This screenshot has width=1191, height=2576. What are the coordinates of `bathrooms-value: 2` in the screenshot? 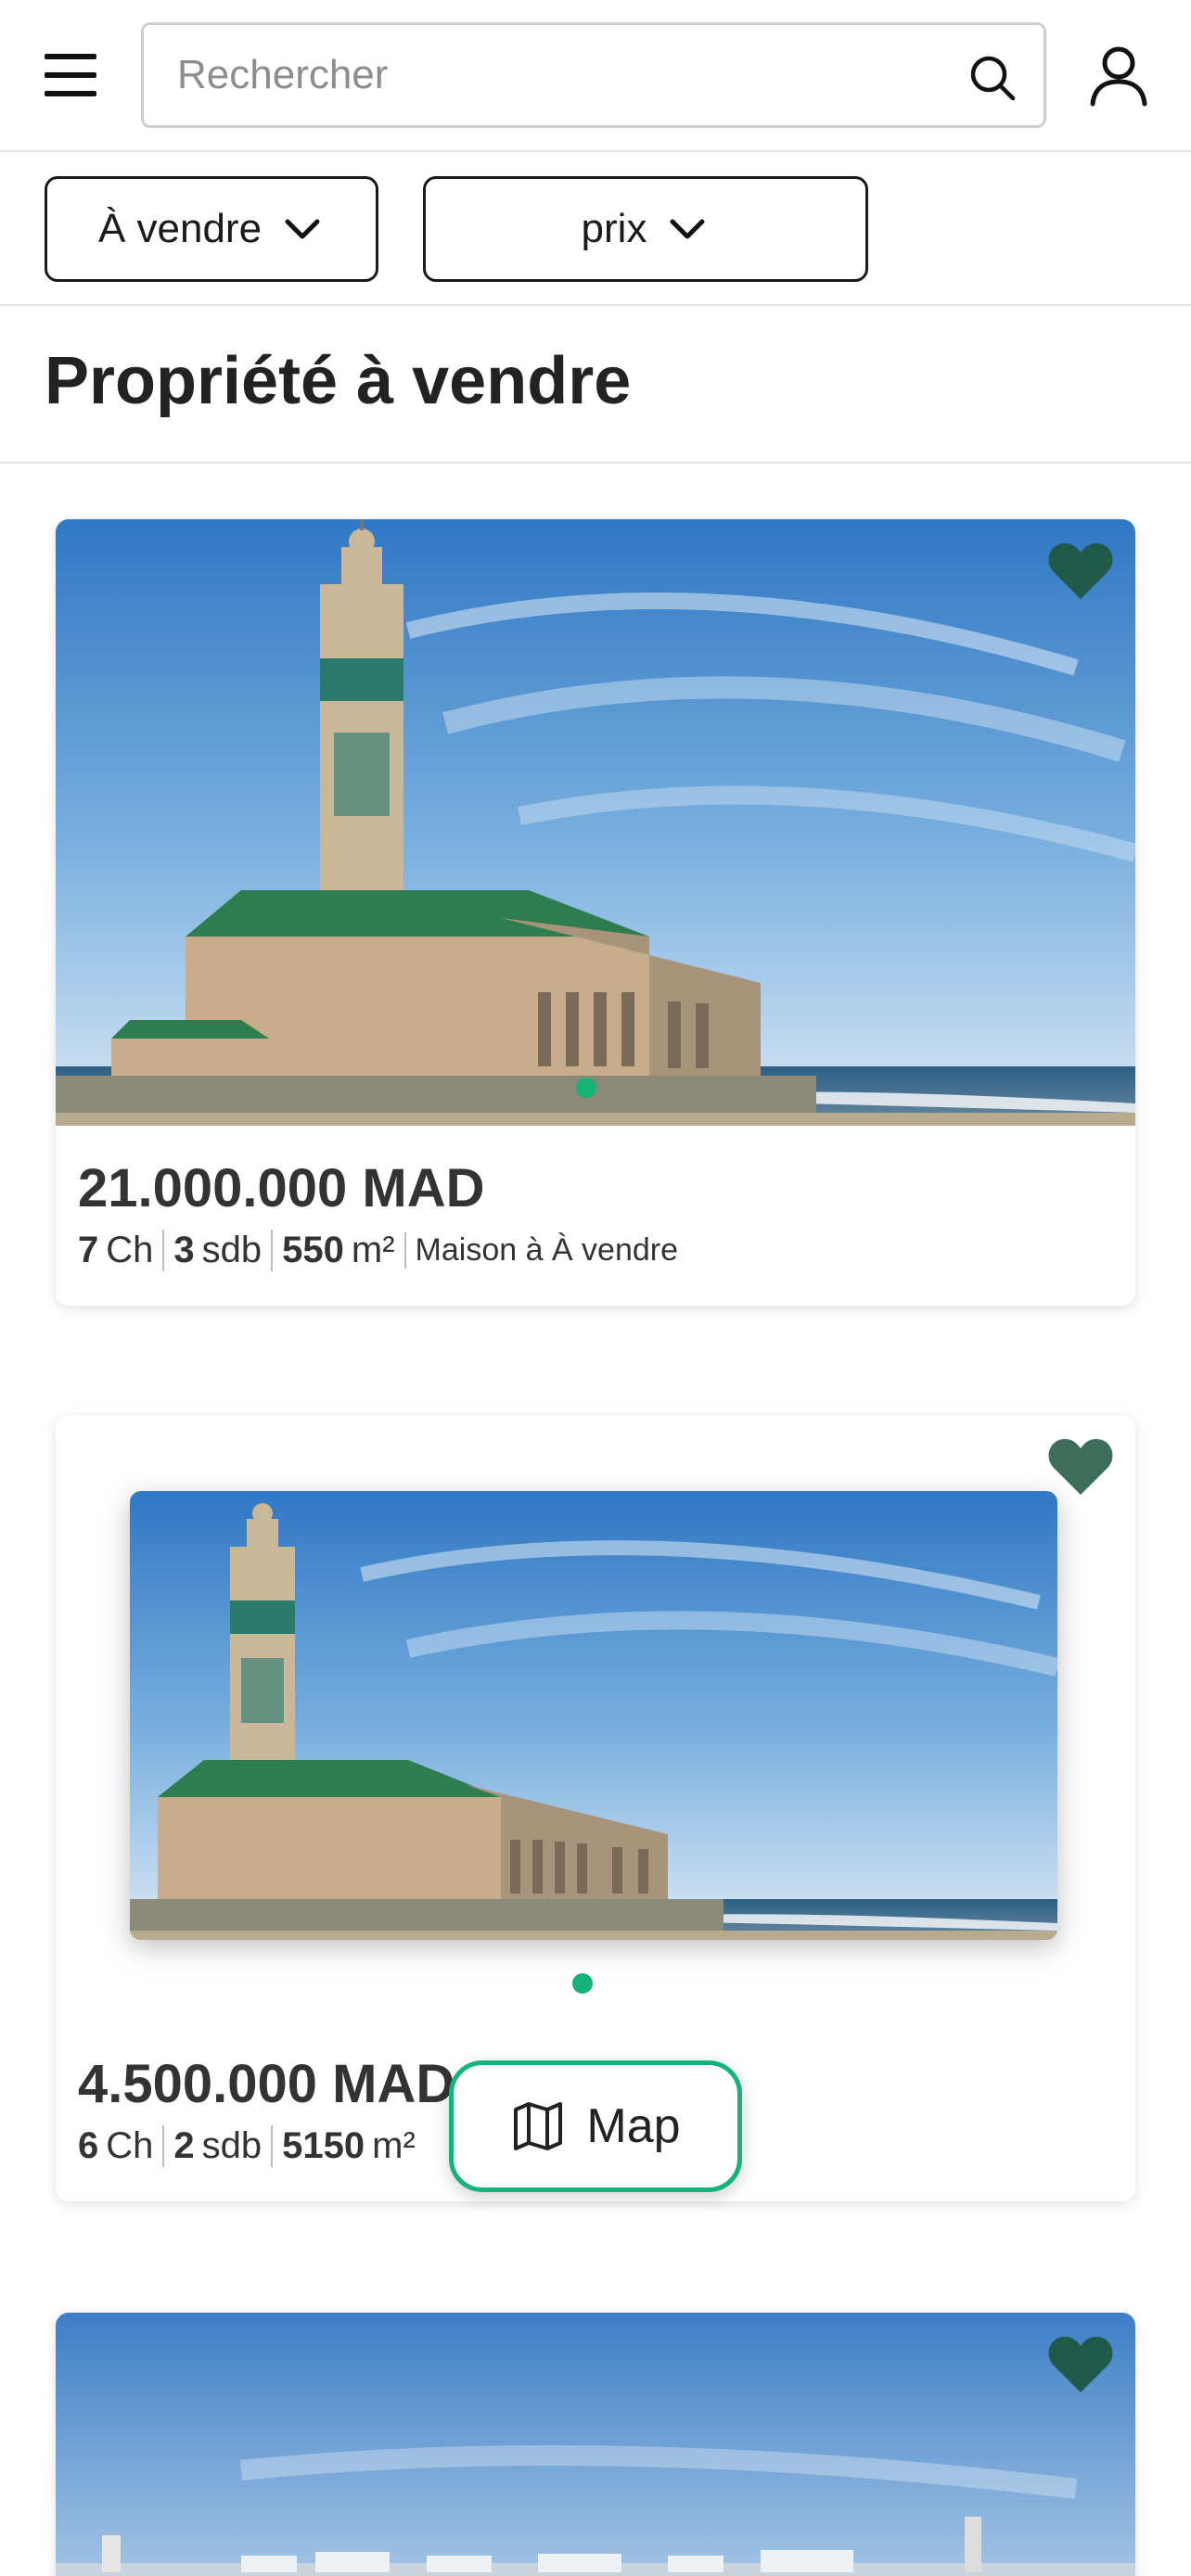 It's located at (184, 2145).